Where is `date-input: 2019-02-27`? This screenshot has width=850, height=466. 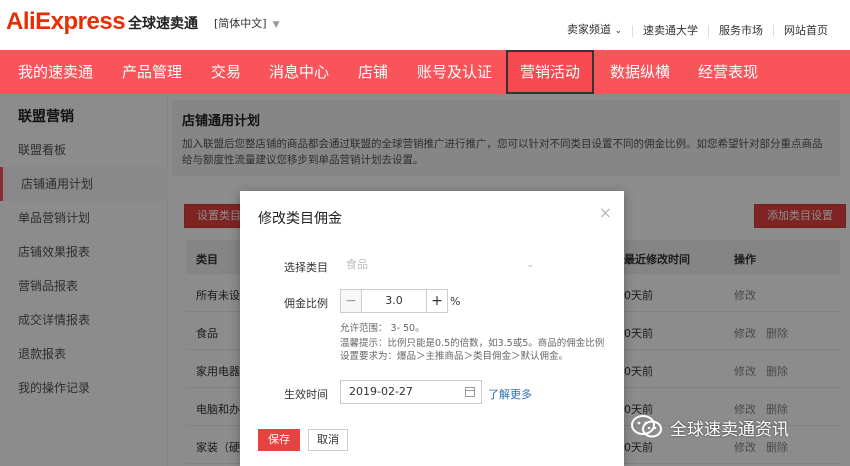 date-input: 2019-02-27 is located at coordinates (411, 392).